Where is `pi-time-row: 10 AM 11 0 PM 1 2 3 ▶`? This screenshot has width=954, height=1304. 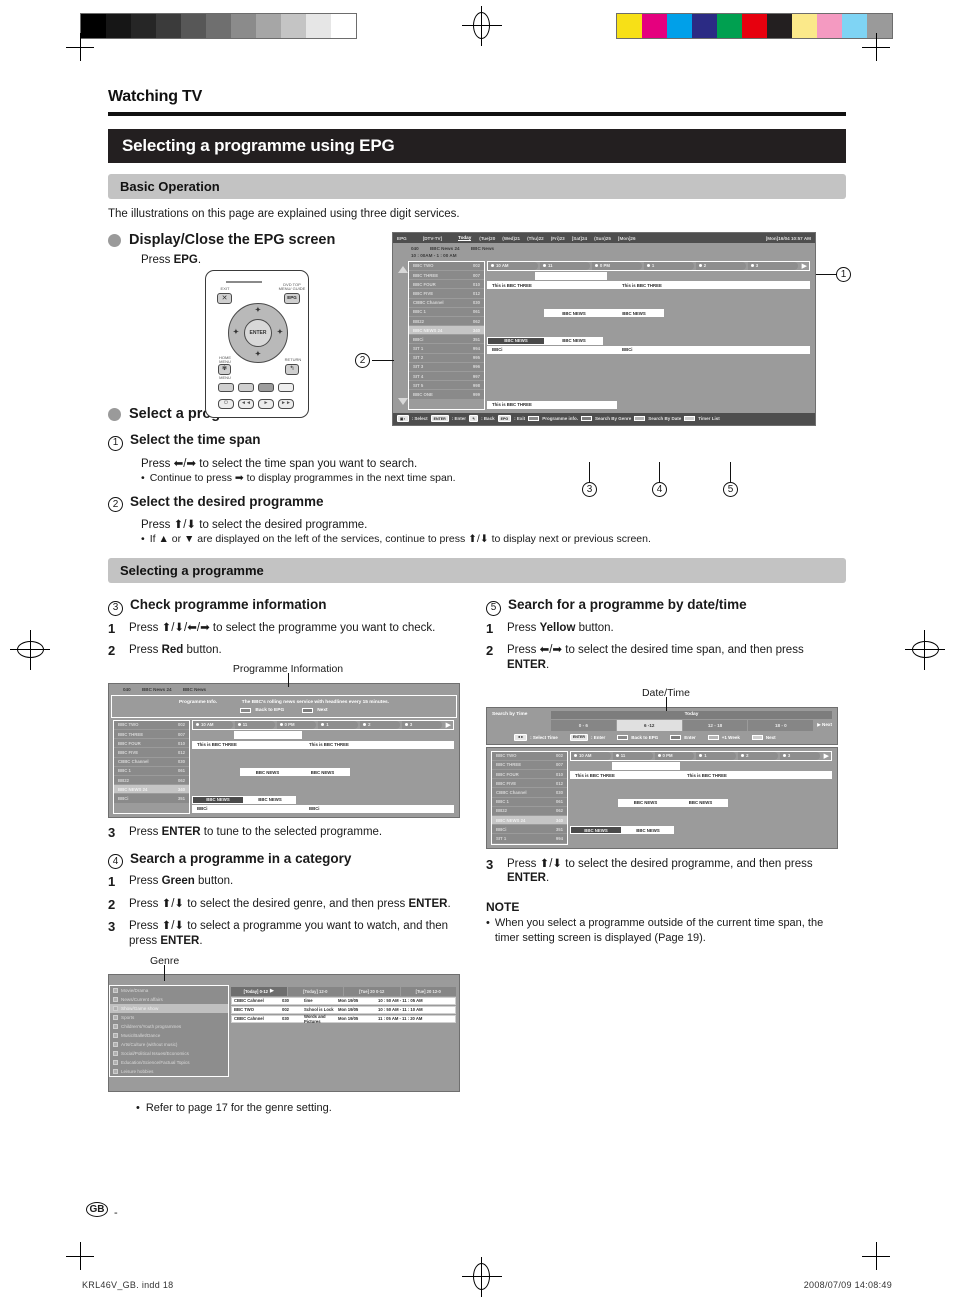 pi-time-row: 10 AM 11 0 PM 1 2 3 ▶ is located at coordinates (323, 724).